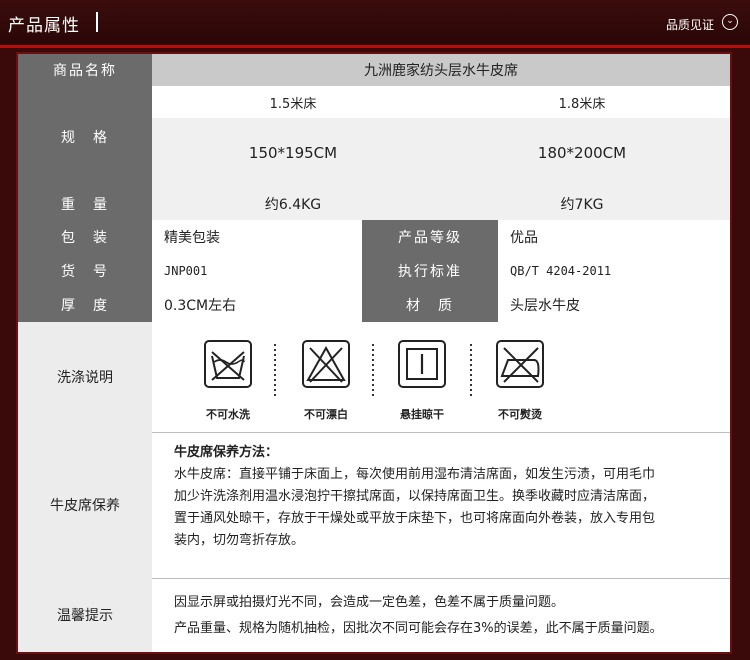 This screenshot has height=660, width=750. Describe the element at coordinates (730, 22) in the screenshot. I see `chevron-down-icon: ⌄` at that location.